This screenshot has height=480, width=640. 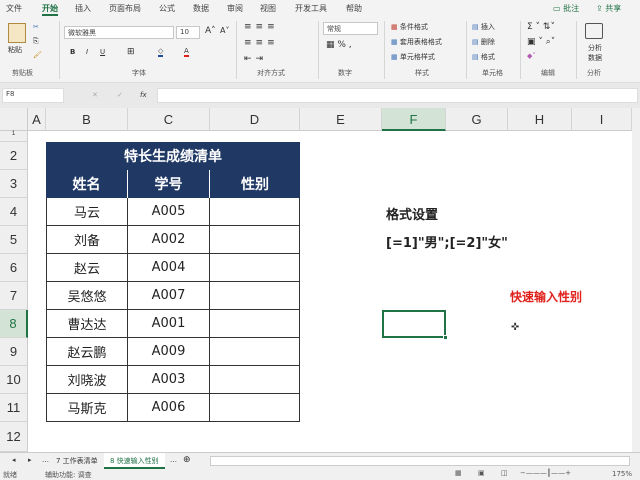 What do you see at coordinates (595, 53) in the screenshot?
I see `analyze-data-button: 分析数据` at bounding box center [595, 53].